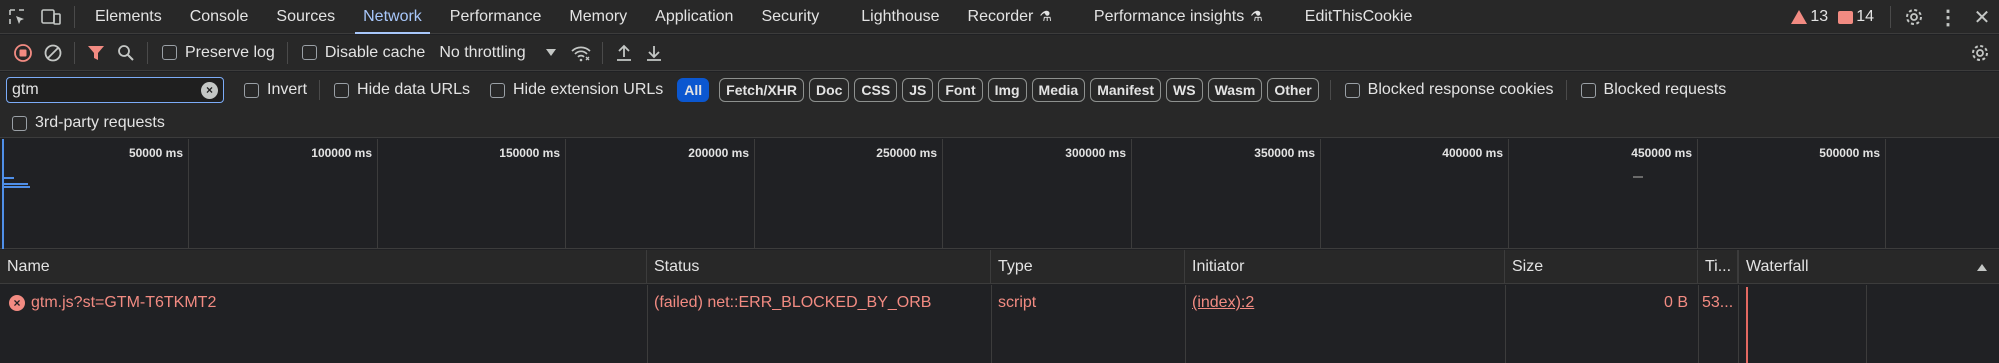 The width and height of the screenshot is (1999, 363). I want to click on import-har-icon, so click(624, 53).